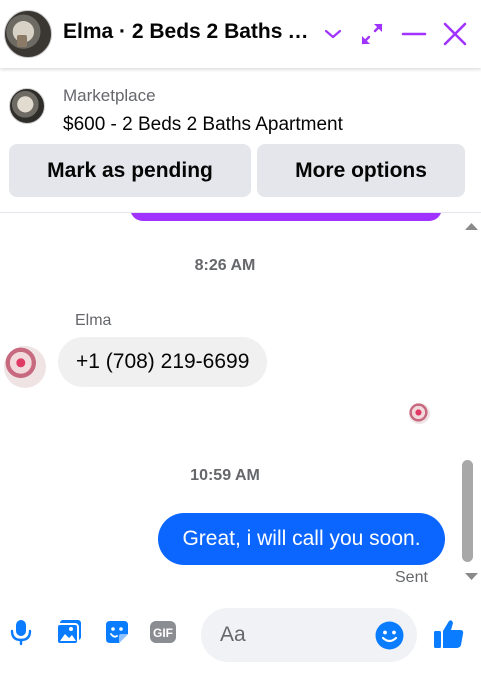 The image size is (481, 673). I want to click on photo-icon, so click(69, 632).